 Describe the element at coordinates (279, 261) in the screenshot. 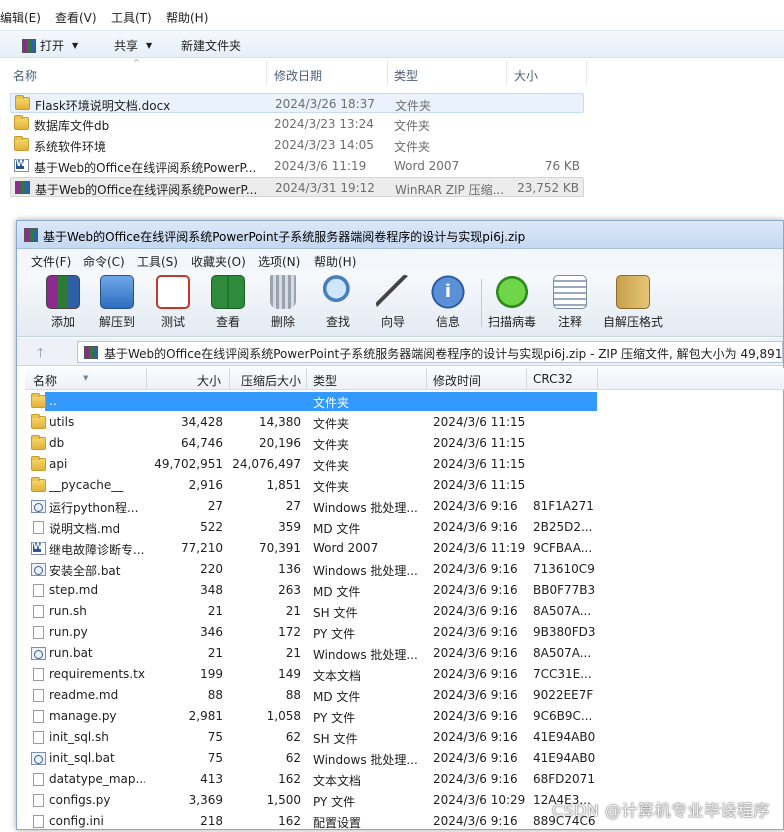

I see `menu-options: 选项(N)` at that location.